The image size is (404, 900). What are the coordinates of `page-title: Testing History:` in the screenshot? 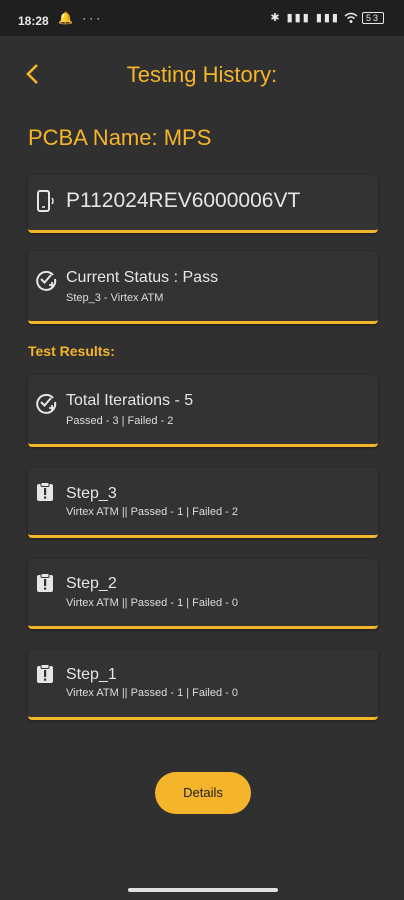 It's located at (202, 74).